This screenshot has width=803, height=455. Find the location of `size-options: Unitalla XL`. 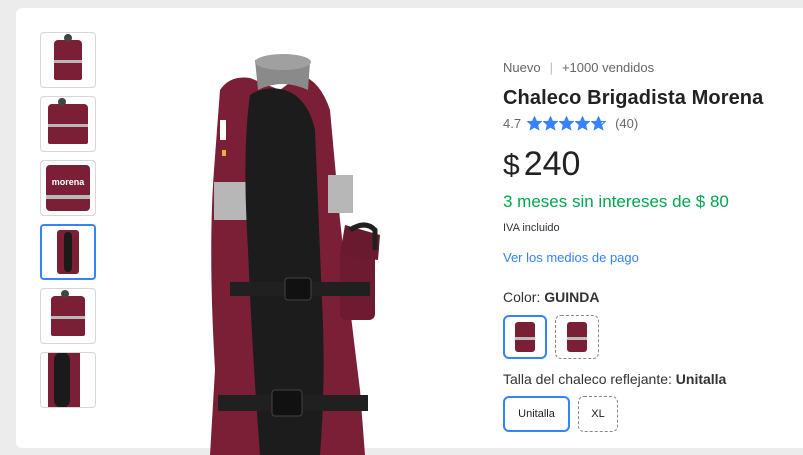

size-options: Unitalla XL is located at coordinates (648, 414).